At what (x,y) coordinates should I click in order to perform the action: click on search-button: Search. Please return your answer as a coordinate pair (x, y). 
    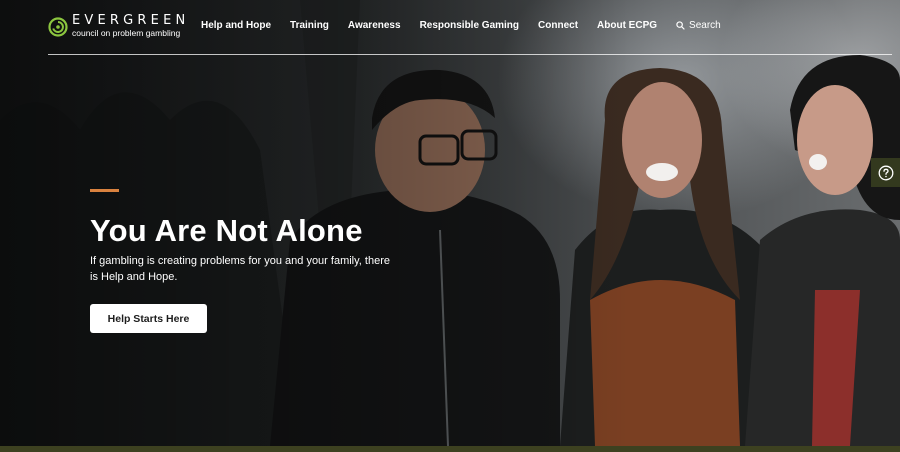
    Looking at the image, I should click on (698, 25).